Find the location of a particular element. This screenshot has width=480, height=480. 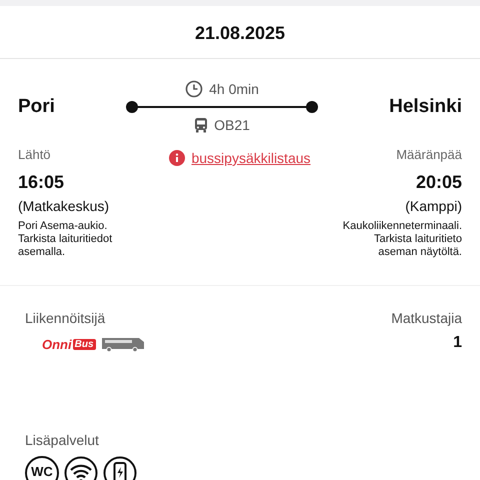

operator-logo: Onni Bus is located at coordinates (69, 344).